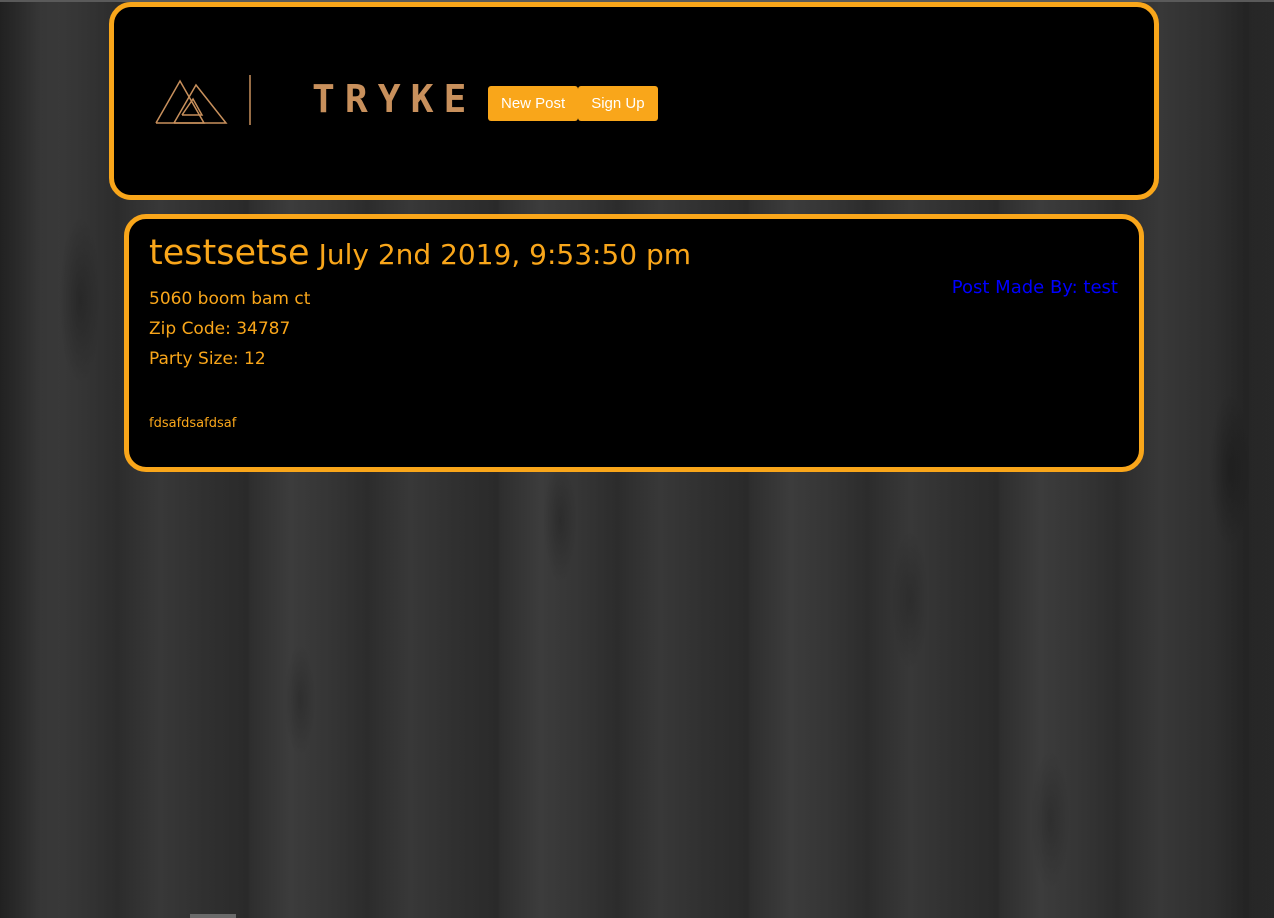  What do you see at coordinates (203, 100) in the screenshot?
I see `triangle-logo-icon` at bounding box center [203, 100].